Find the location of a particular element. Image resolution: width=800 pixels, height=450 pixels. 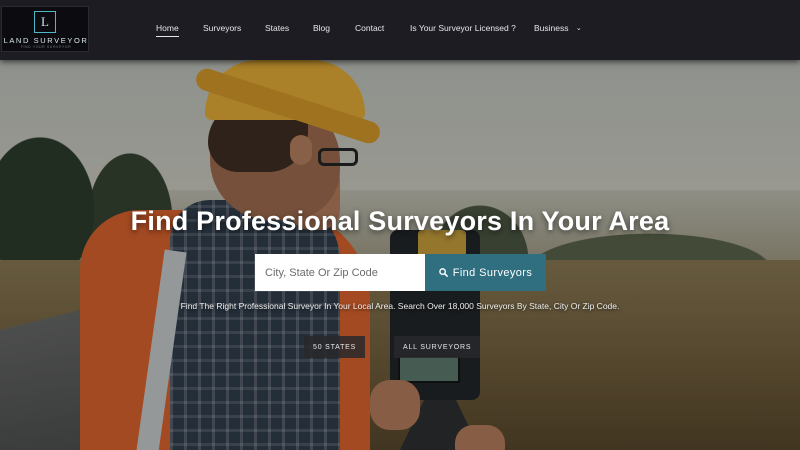

location-search-input is located at coordinates (340, 272).